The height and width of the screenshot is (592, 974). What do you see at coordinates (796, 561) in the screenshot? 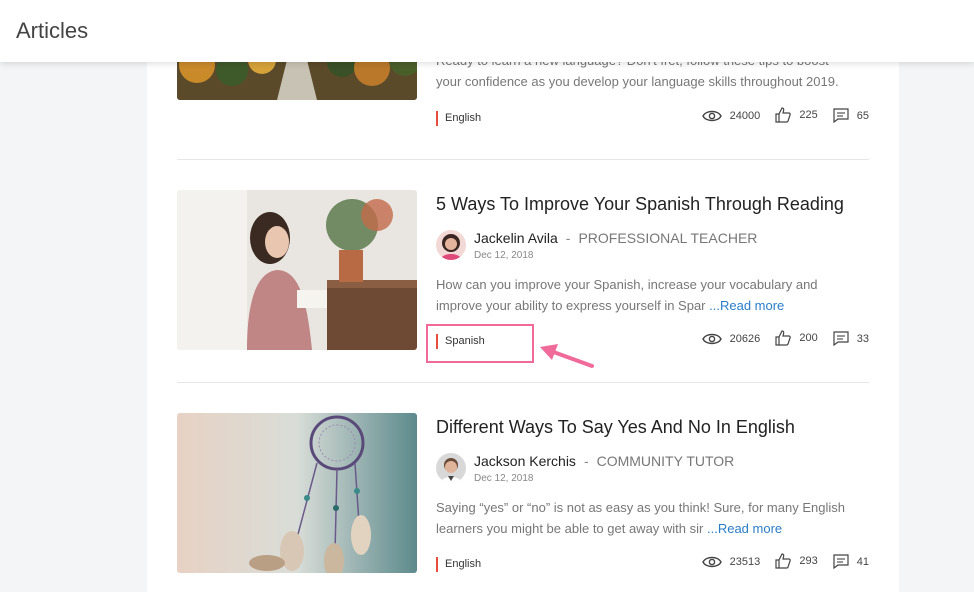
I see `likes-stat: 293` at bounding box center [796, 561].